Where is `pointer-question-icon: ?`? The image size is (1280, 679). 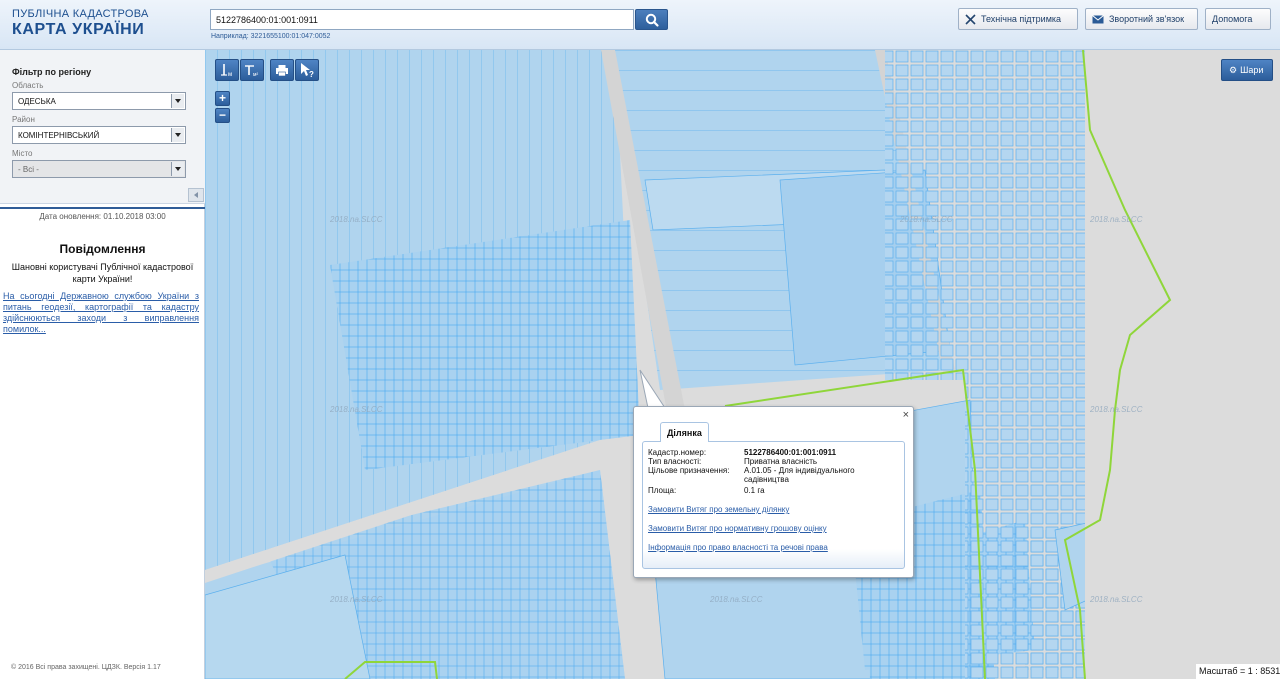
pointer-question-icon: ? is located at coordinates (307, 71).